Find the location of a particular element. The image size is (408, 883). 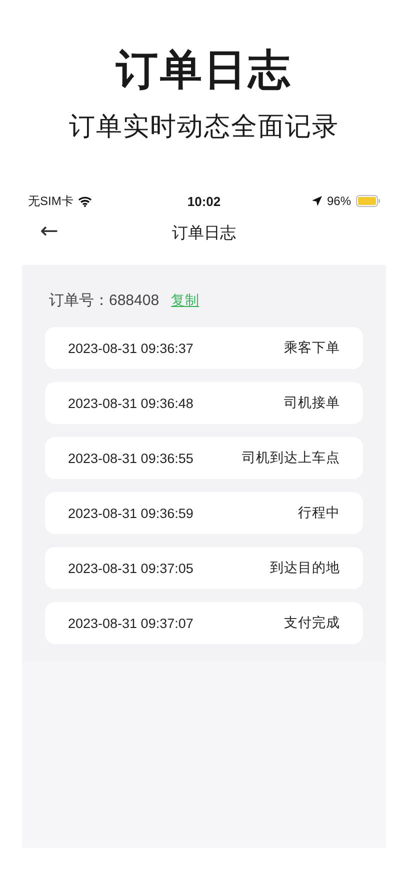

location-arrow-icon is located at coordinates (317, 201).